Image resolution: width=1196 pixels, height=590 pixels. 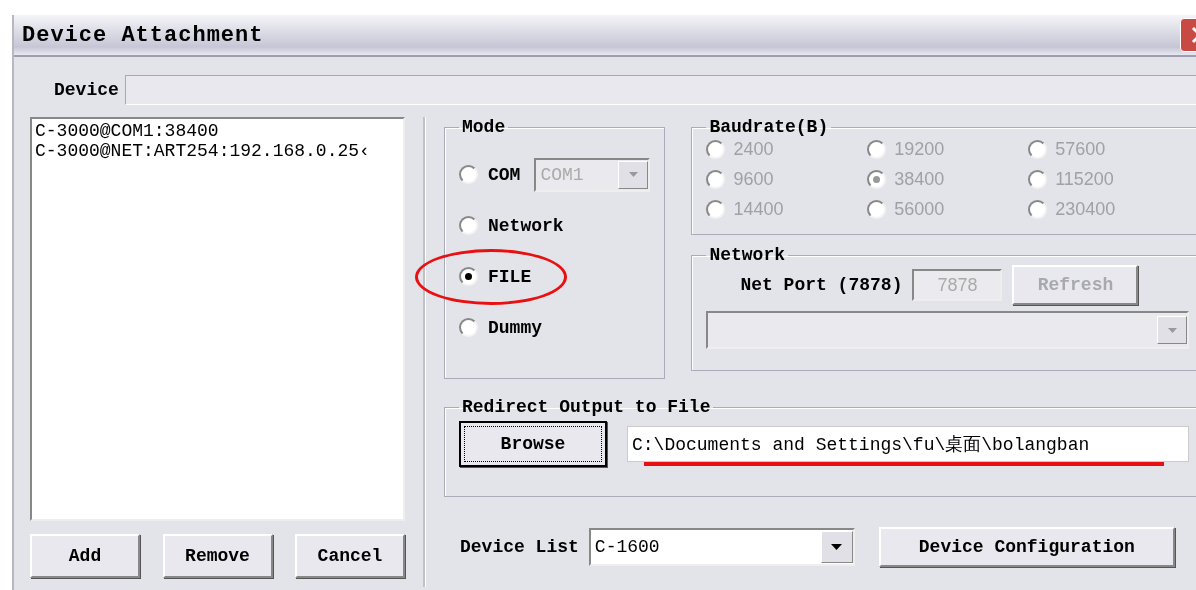 What do you see at coordinates (947, 330) in the screenshot?
I see `network-dropdown` at bounding box center [947, 330].